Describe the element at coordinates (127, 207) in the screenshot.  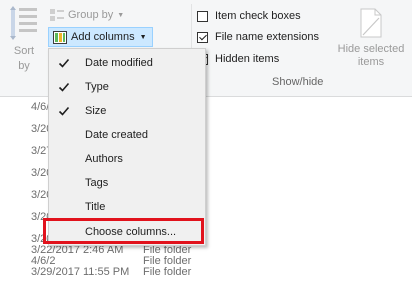
I see `menu-item-title: Title` at that location.